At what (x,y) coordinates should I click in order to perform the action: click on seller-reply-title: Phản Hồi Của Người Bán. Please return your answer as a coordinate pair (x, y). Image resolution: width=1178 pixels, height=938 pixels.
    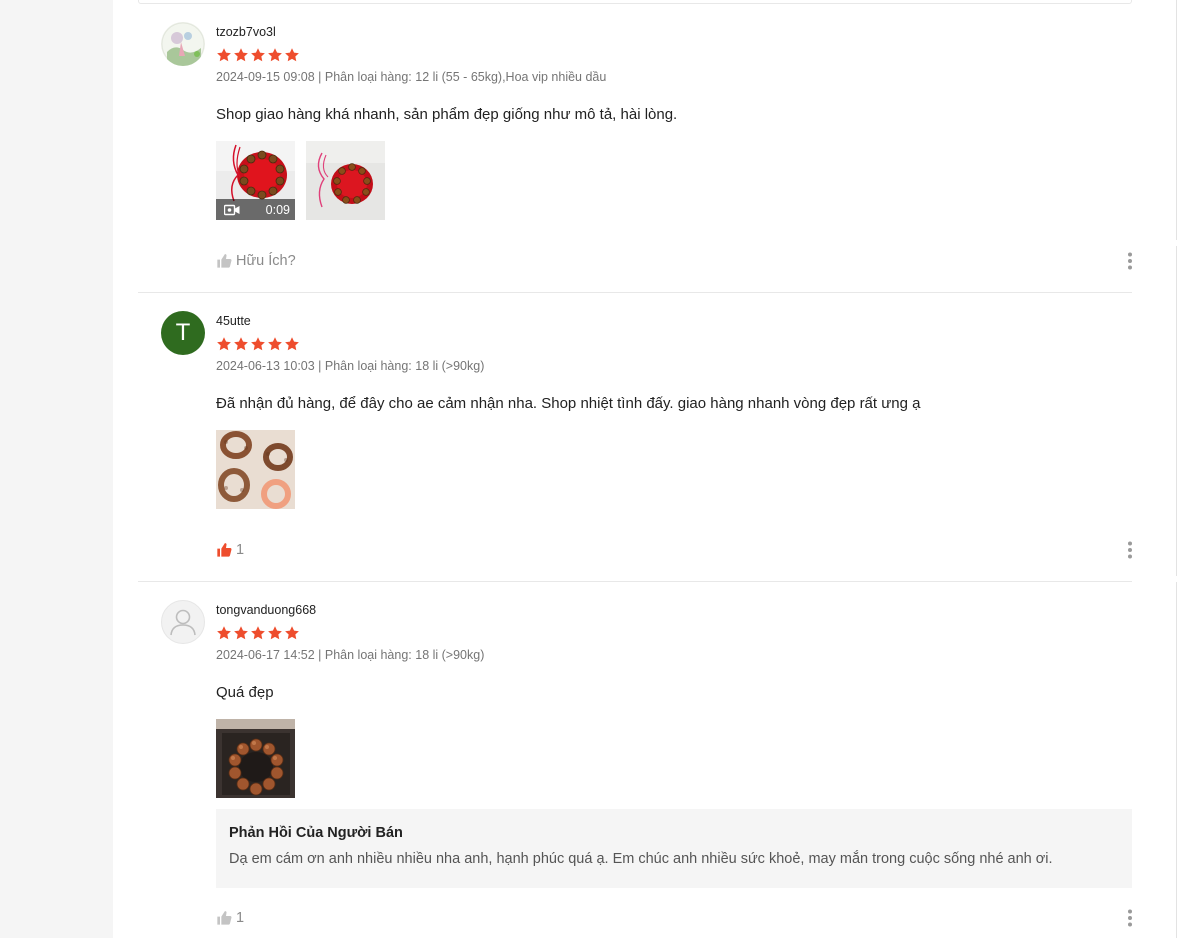
    Looking at the image, I should click on (316, 833).